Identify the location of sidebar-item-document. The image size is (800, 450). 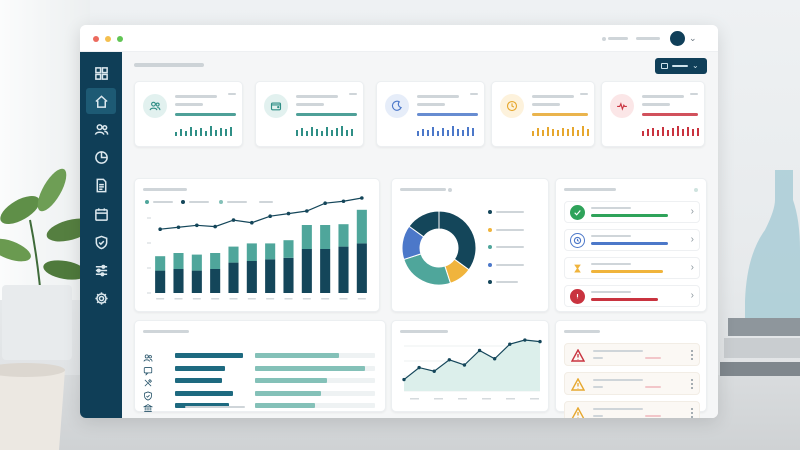
(101, 186).